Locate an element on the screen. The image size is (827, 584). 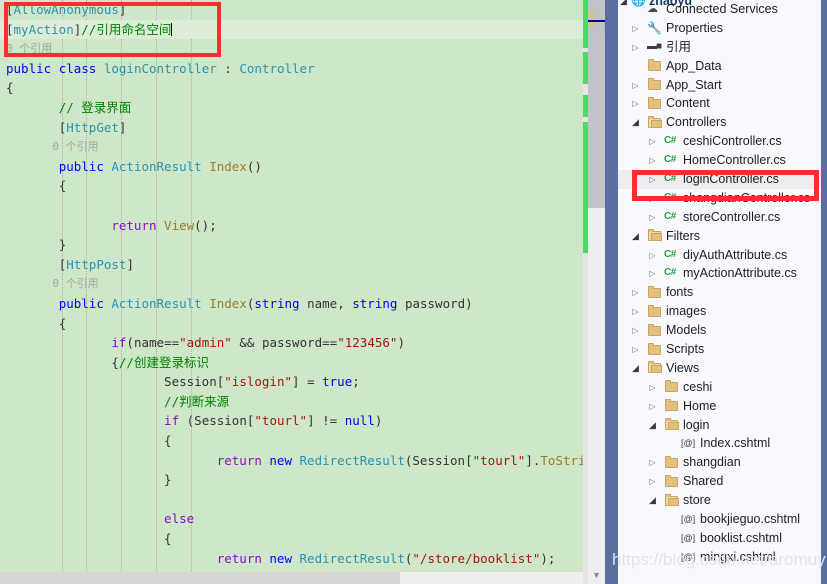
tree-item-content: ▷ Content is located at coordinates (719, 103).